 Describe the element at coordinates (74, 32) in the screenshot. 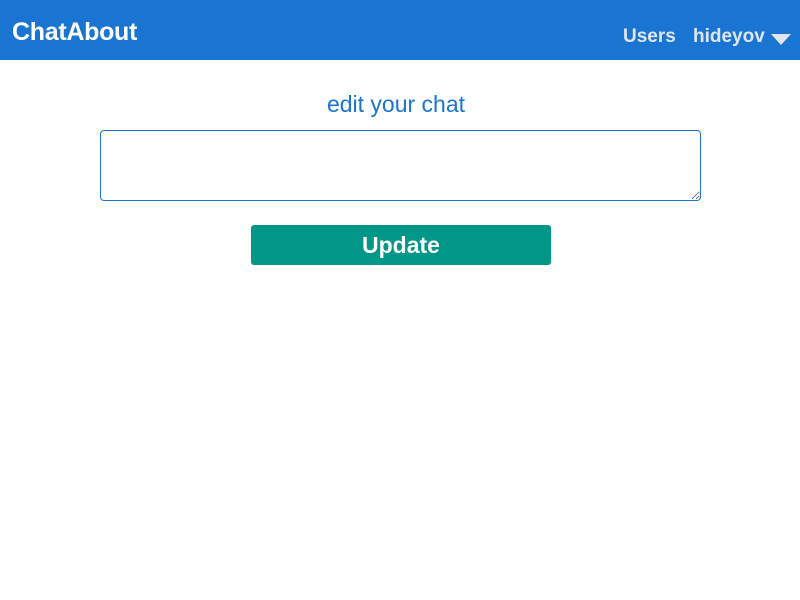

I see `brand-logo-link: ChatAbout` at that location.